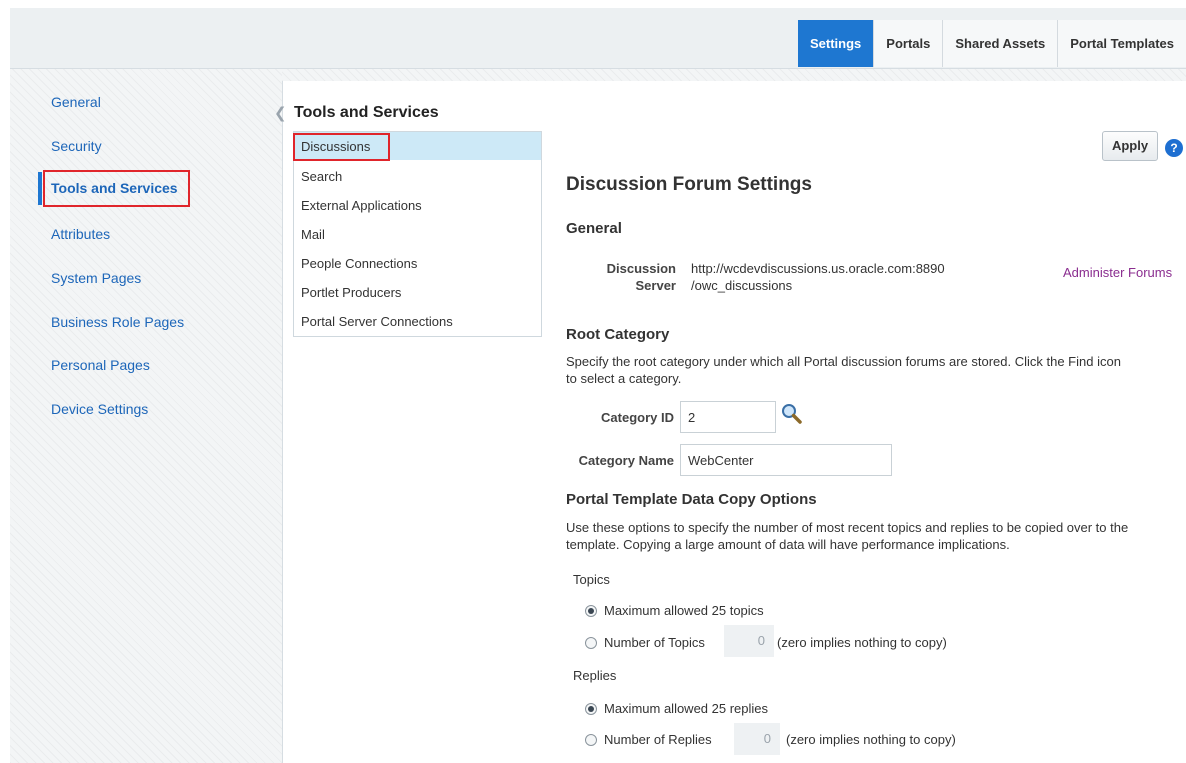  Describe the element at coordinates (626, 460) in the screenshot. I see `category-name-label: Category Name` at that location.